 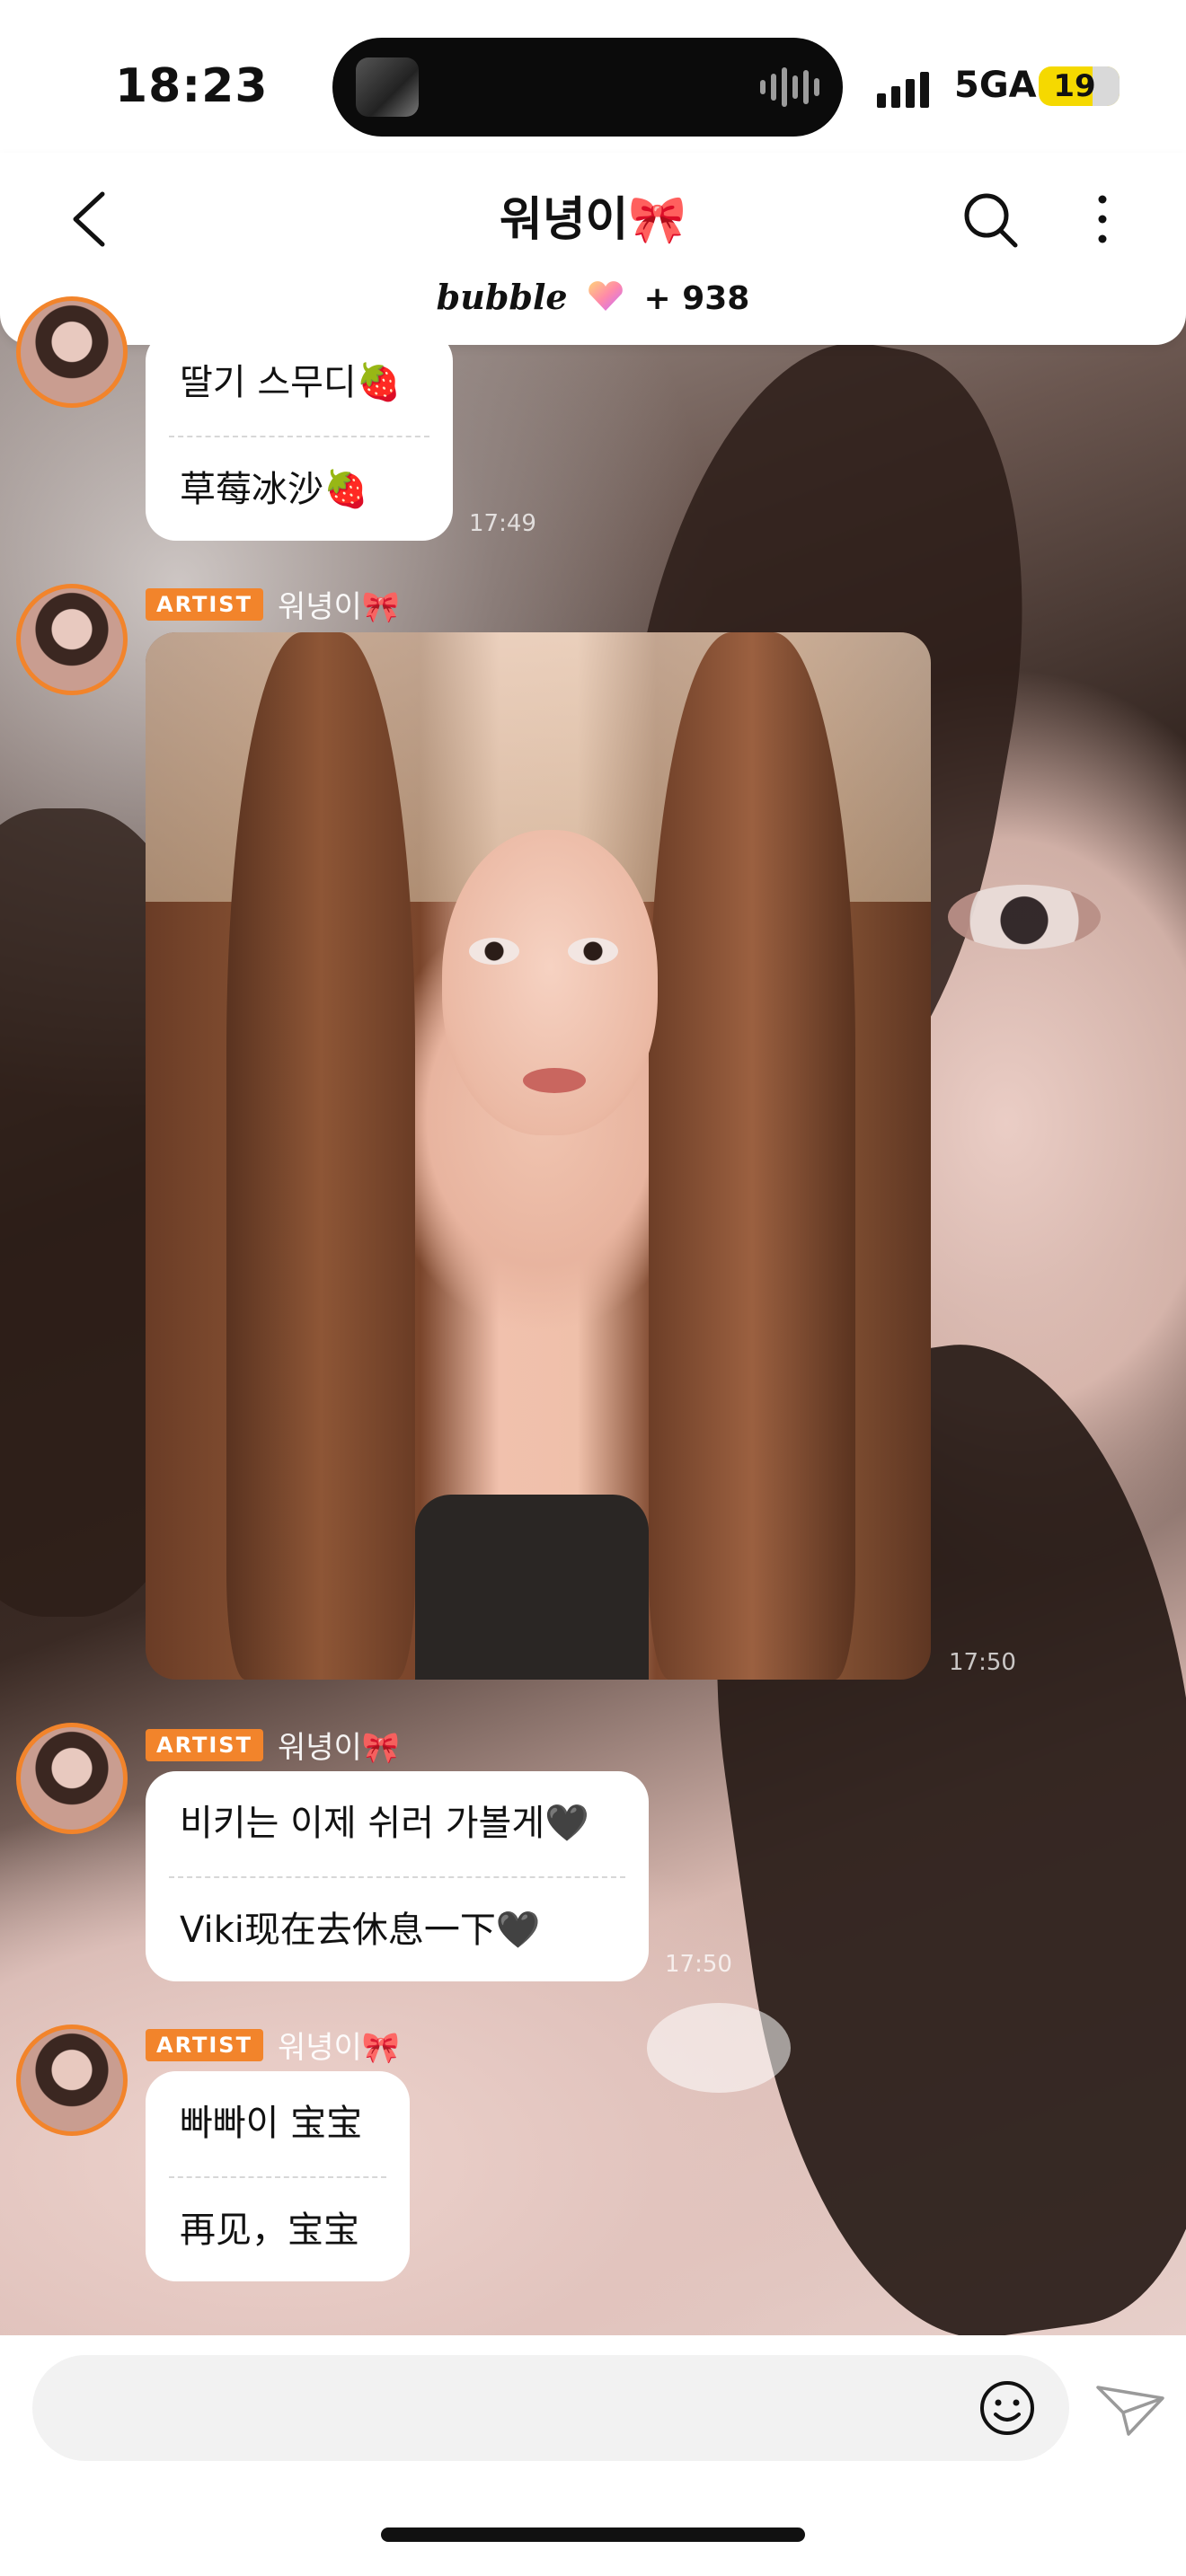 I want to click on home-indicator, so click(x=593, y=2534).